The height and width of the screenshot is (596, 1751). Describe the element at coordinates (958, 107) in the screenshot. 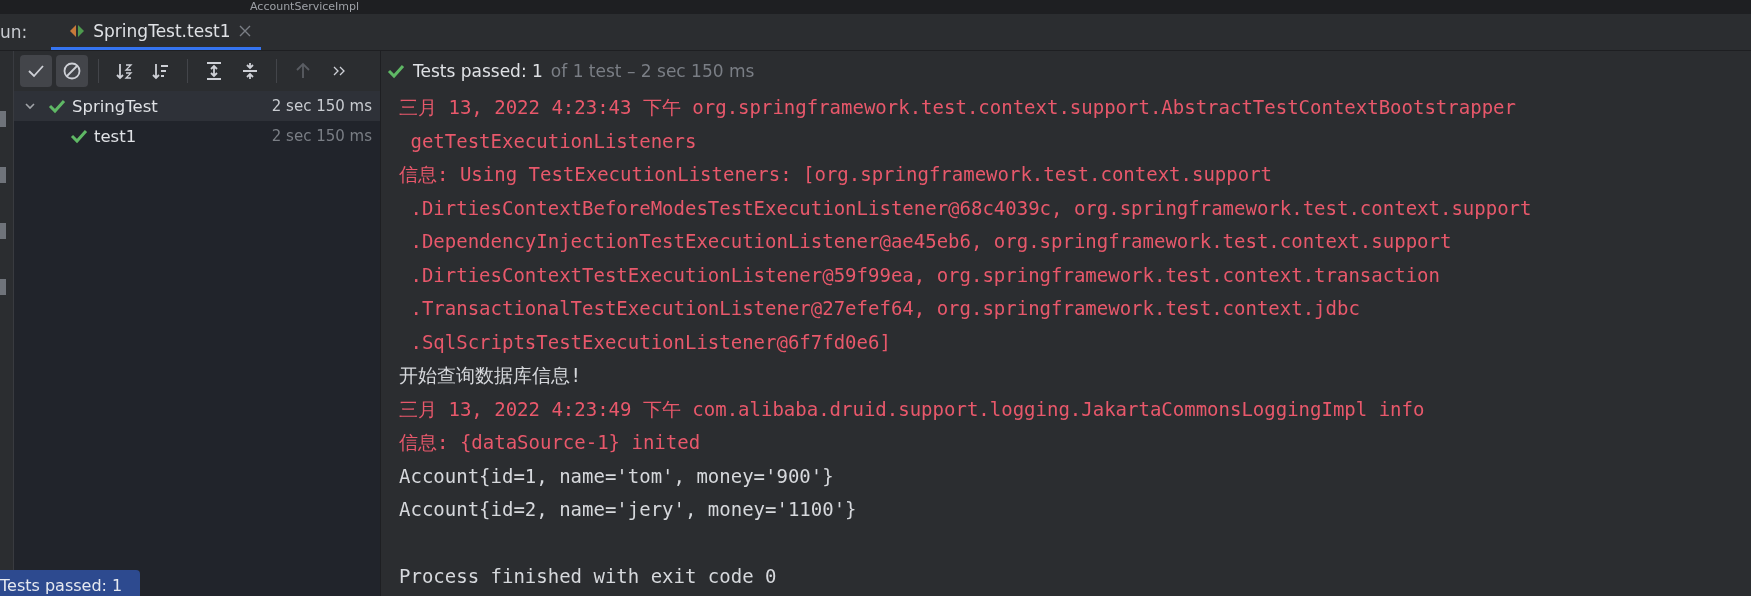

I see `console-line: 三月 13, 2022 4:23:43 下午 org.springframework.test.context.support.AbstractTestContextBootstrapper` at that location.